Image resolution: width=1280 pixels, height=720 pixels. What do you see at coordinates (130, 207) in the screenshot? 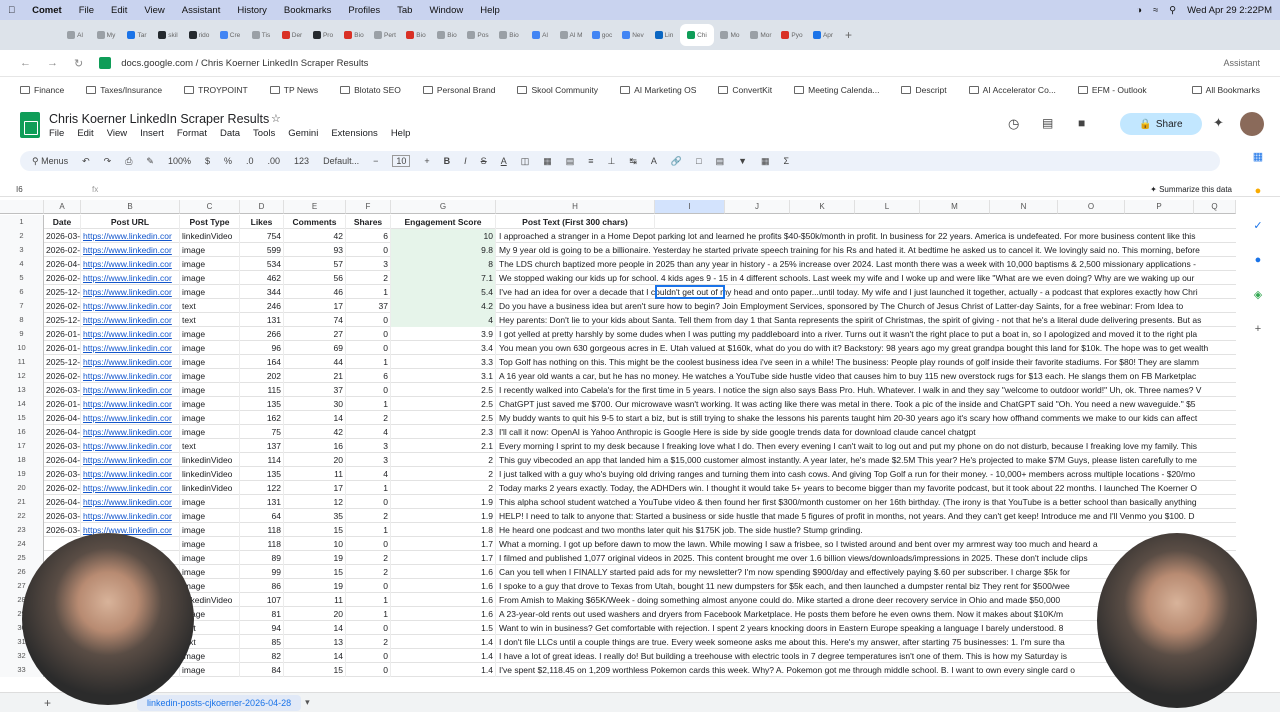
I see `column-header-b: B` at bounding box center [130, 207].